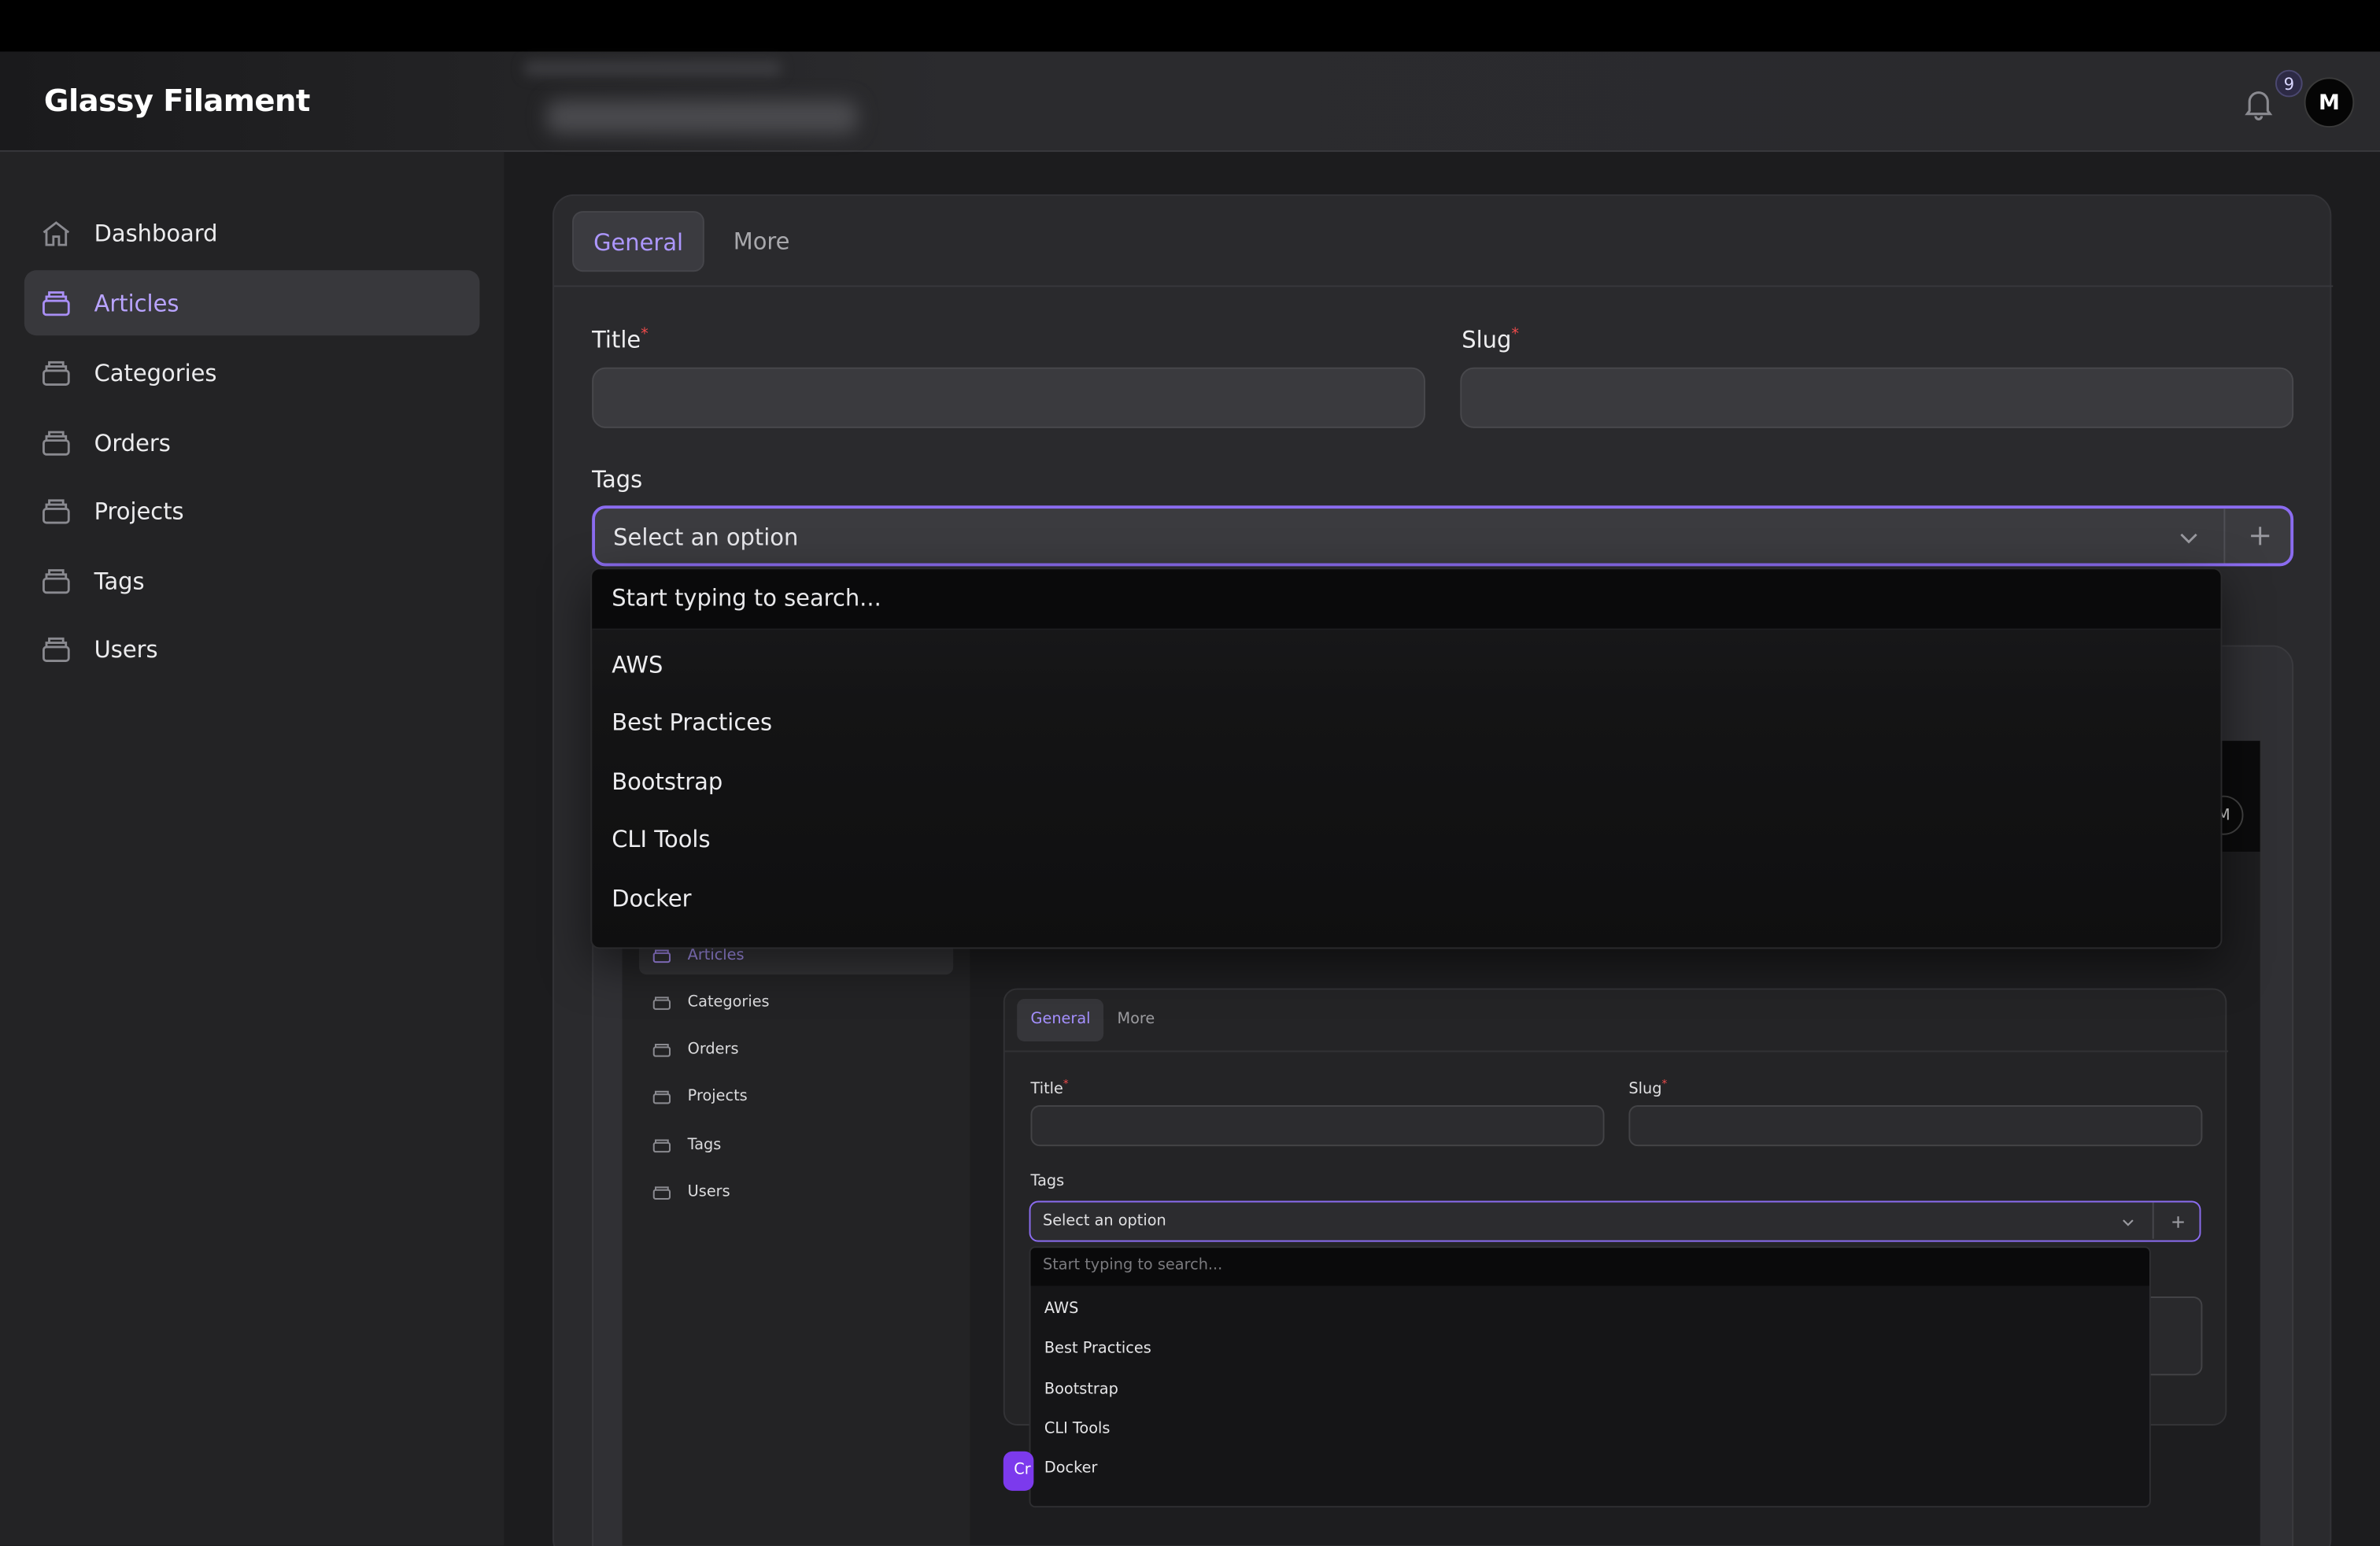 This screenshot has width=2380, height=1546. I want to click on tags-option-docker: Docker, so click(651, 898).